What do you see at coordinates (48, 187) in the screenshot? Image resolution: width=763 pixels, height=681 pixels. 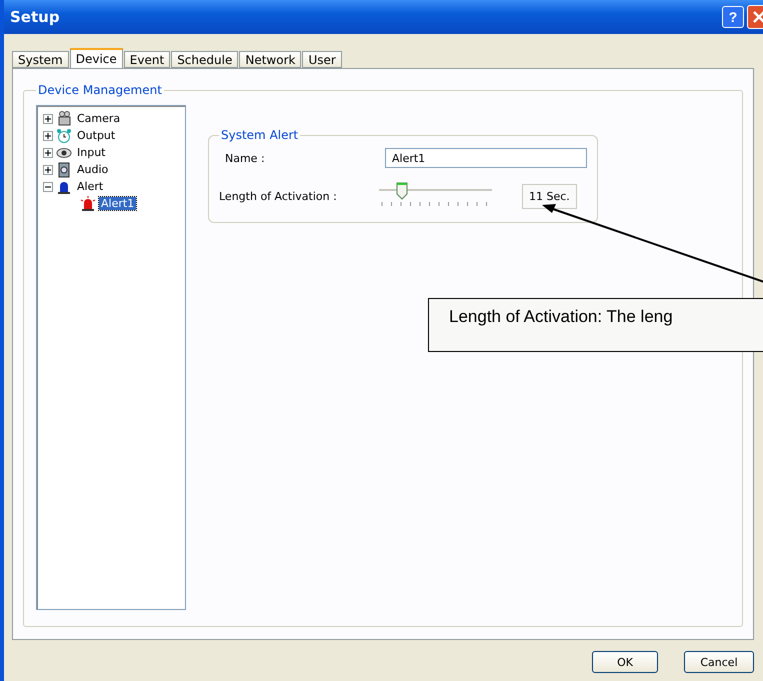 I see `collapse-icon` at bounding box center [48, 187].